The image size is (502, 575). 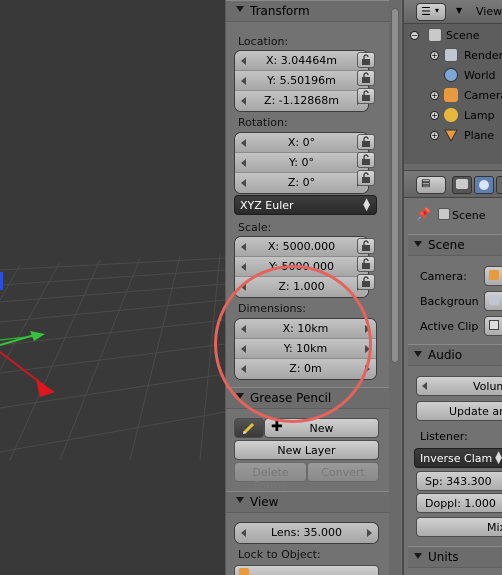 I want to click on mixdown-button: Mix, so click(x=459, y=527).